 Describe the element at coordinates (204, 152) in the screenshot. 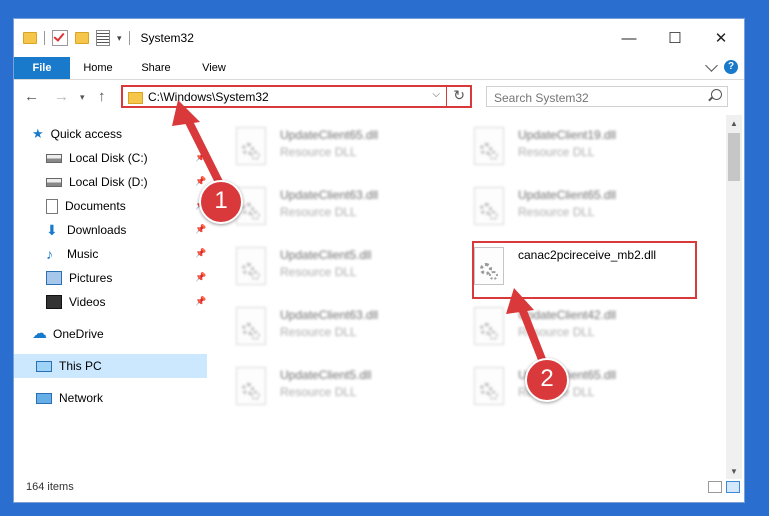

I see `arrow-to-address-bar` at that location.